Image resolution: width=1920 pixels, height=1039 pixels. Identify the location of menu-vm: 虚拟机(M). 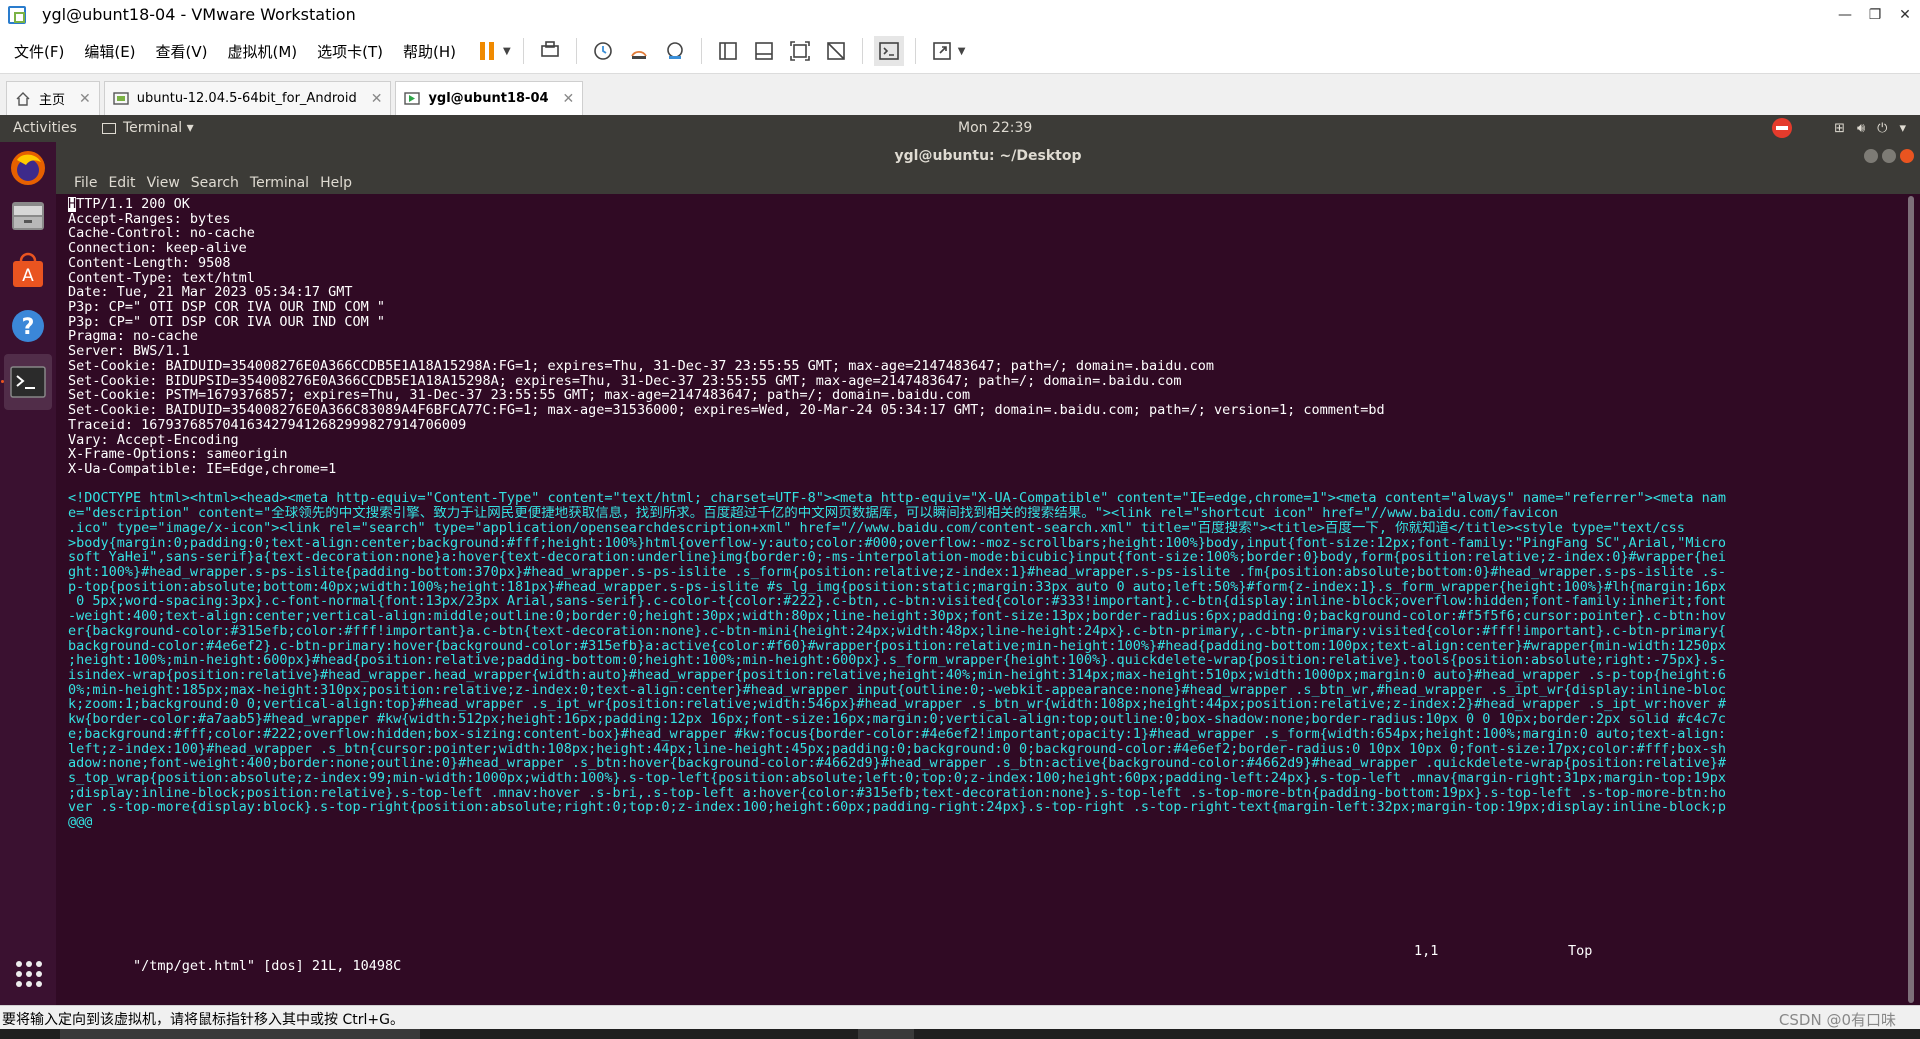
(263, 51).